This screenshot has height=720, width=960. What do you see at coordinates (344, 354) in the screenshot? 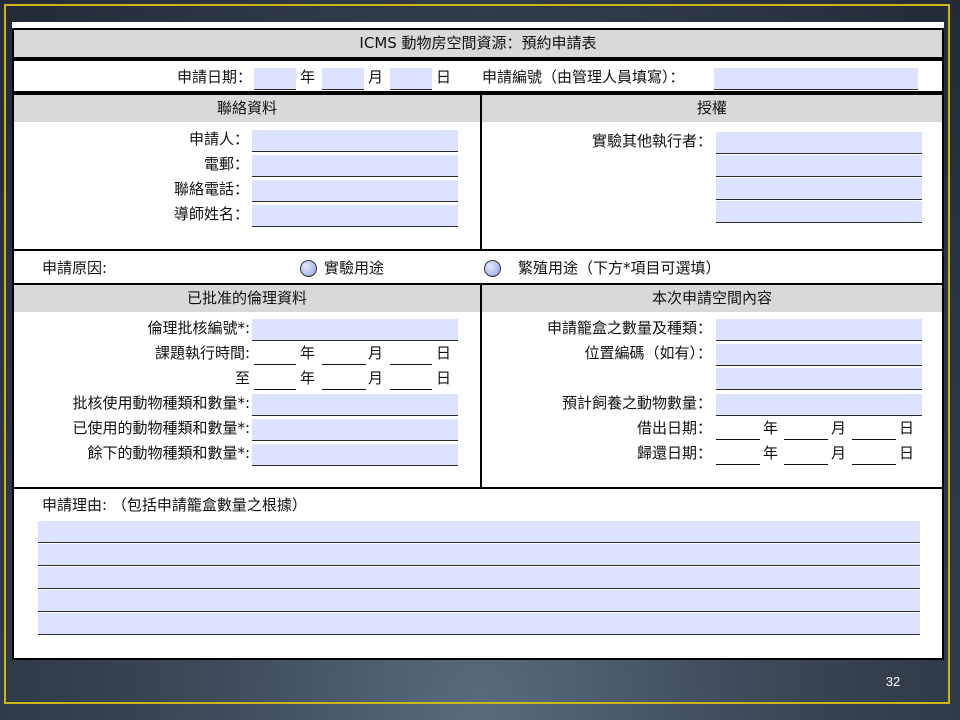
I see `period-start-month` at bounding box center [344, 354].